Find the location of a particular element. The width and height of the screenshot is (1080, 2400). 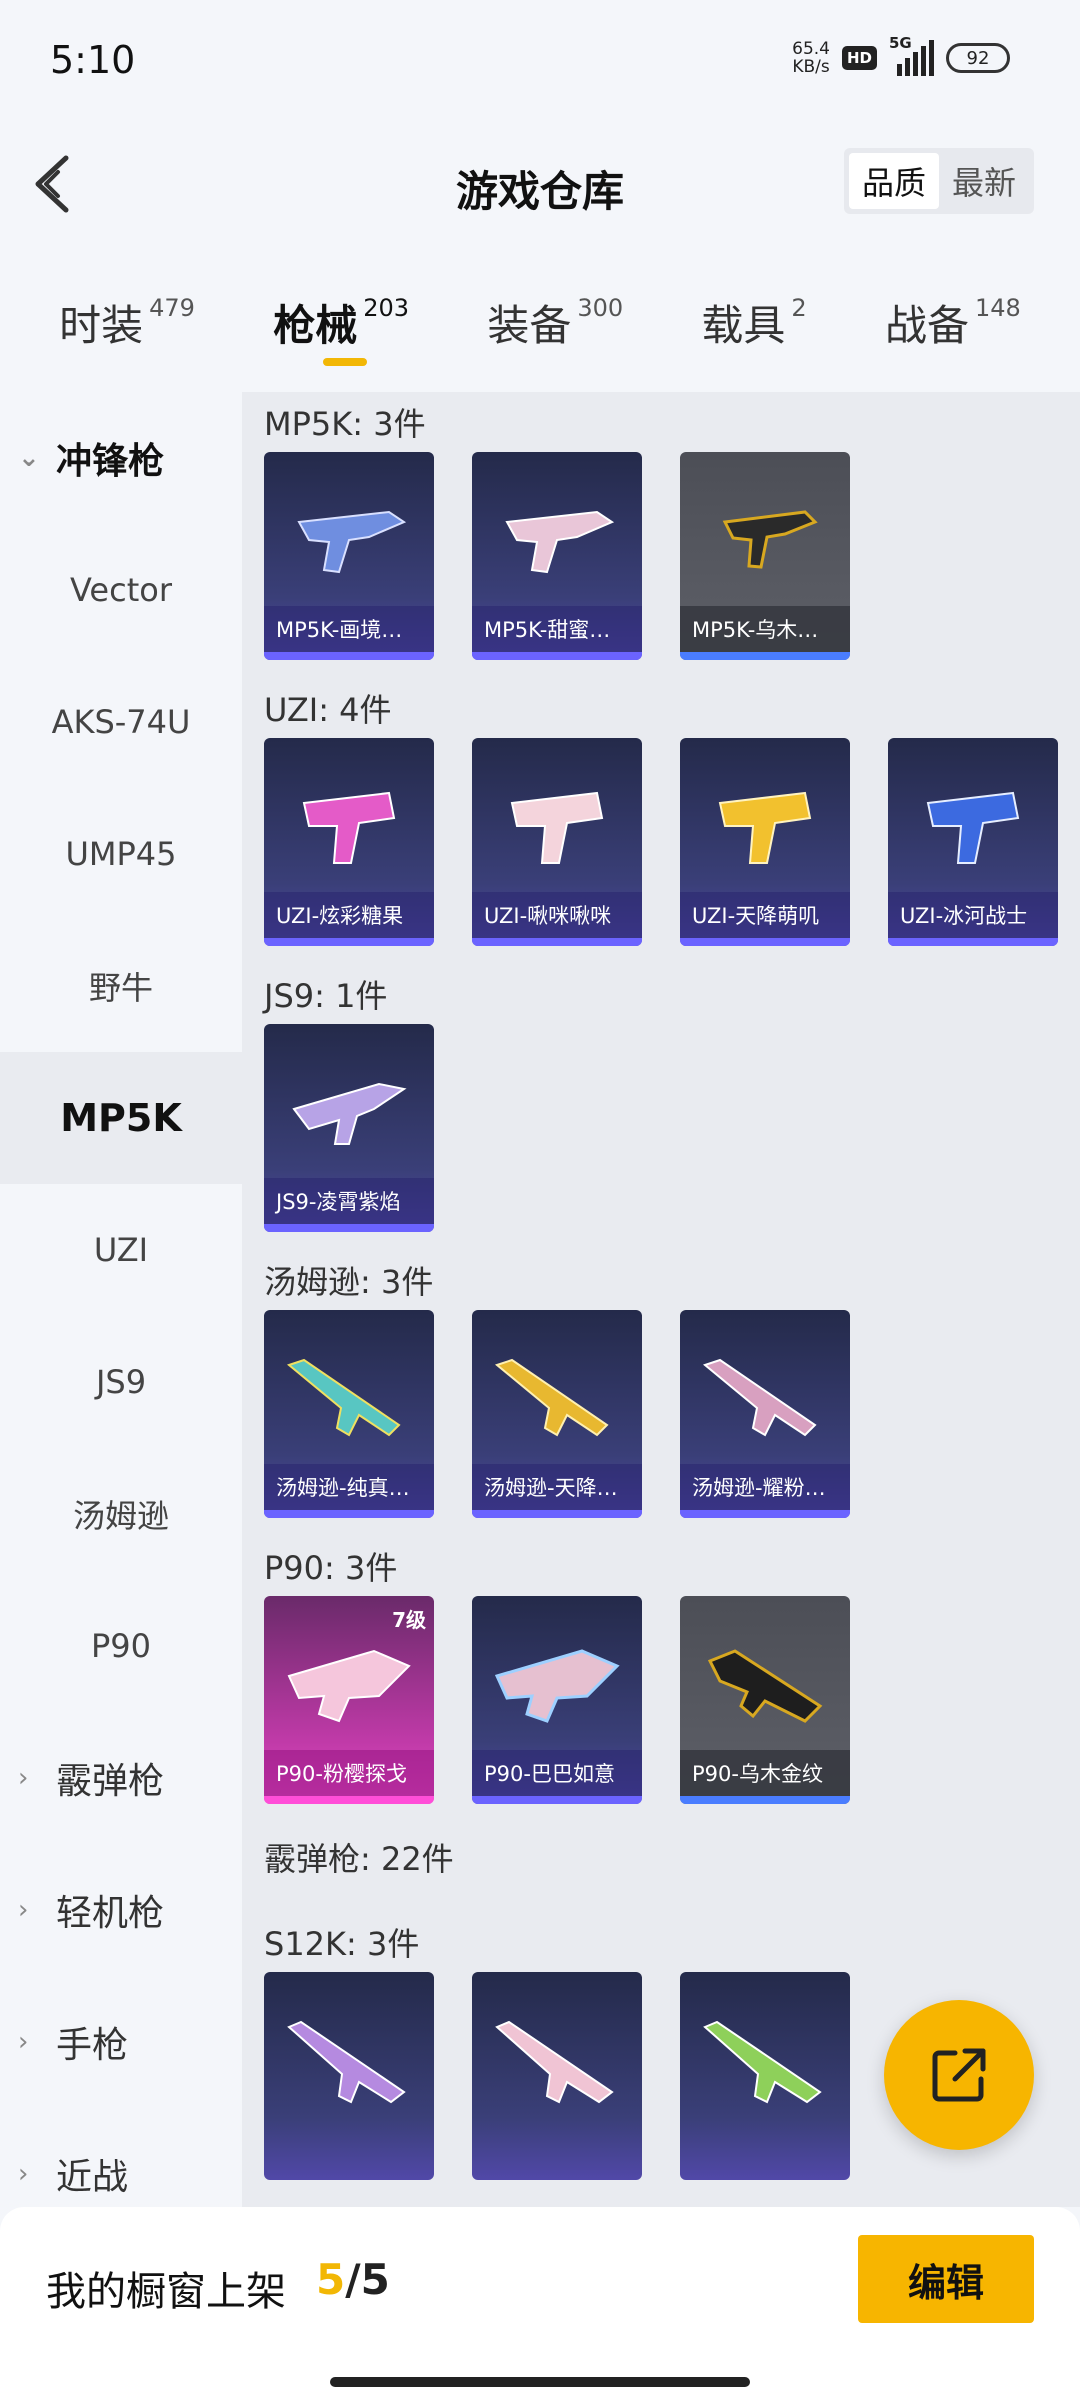

status-bar: 5:10 65.4 KB/s HD 5G 92 is located at coordinates (540, 65).